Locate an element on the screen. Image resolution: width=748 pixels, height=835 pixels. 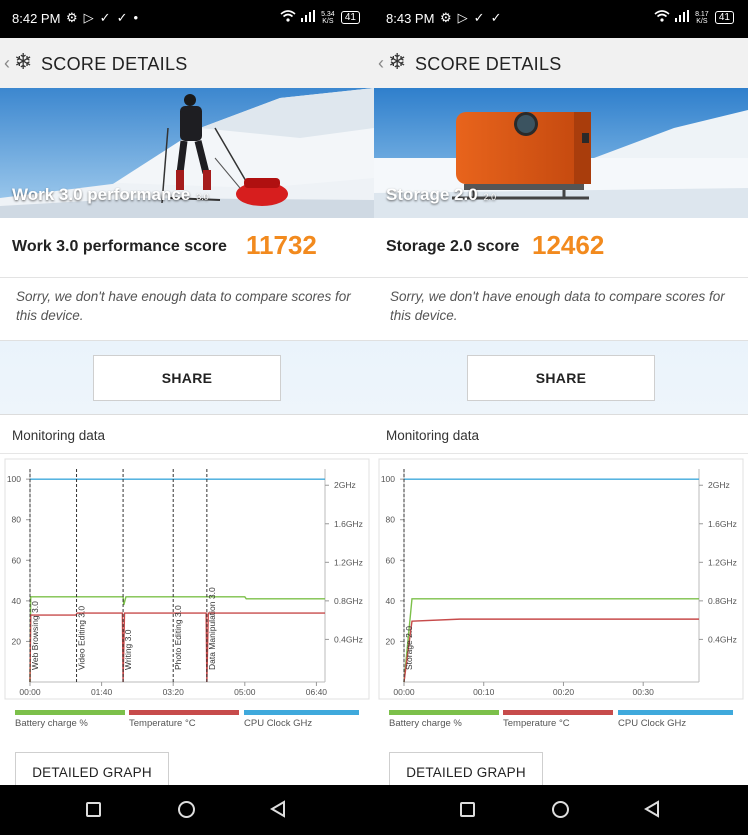
hero-image-skier: Work 3.0 performance 3.0 is located at coordinates (187, 153).